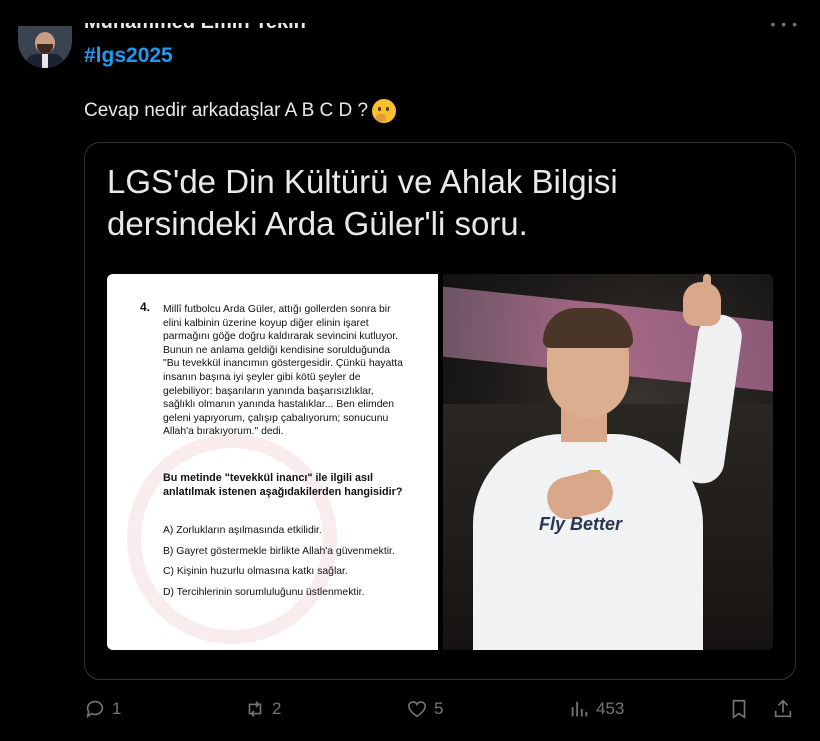  Describe the element at coordinates (45, 47) in the screenshot. I see `avatar` at that location.